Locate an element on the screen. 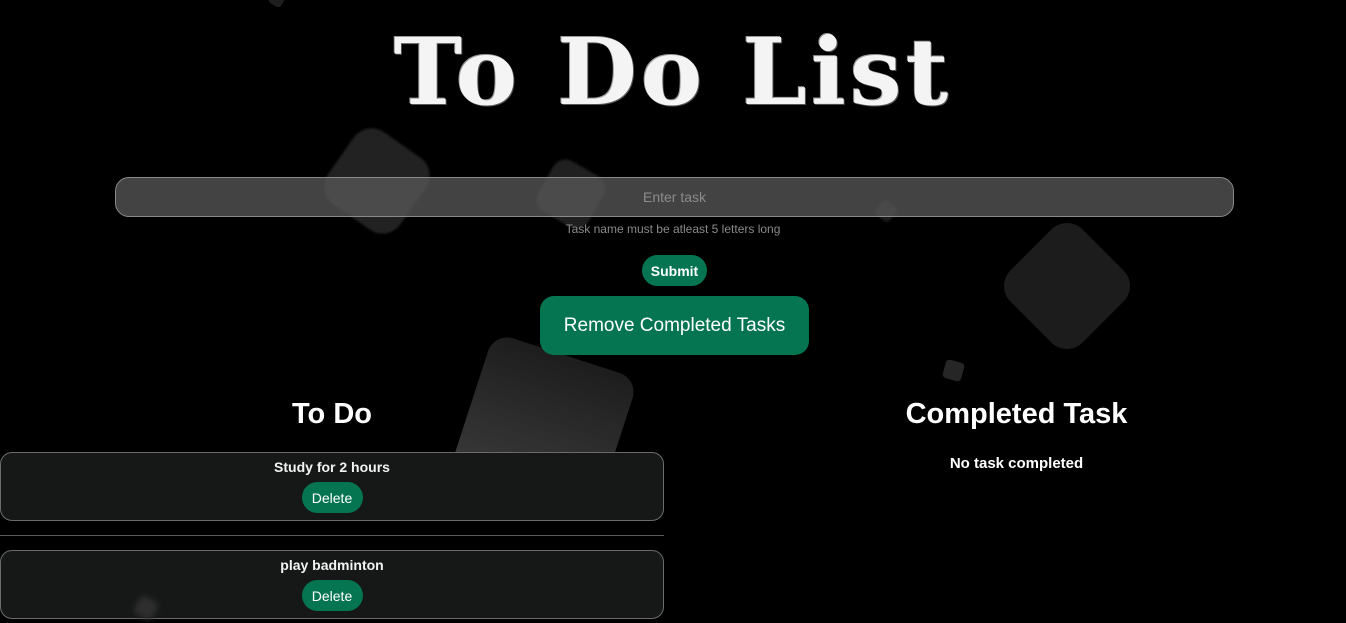 This screenshot has height=623, width=1346. remove-completed-button: Remove Completed Tasks is located at coordinates (674, 325).